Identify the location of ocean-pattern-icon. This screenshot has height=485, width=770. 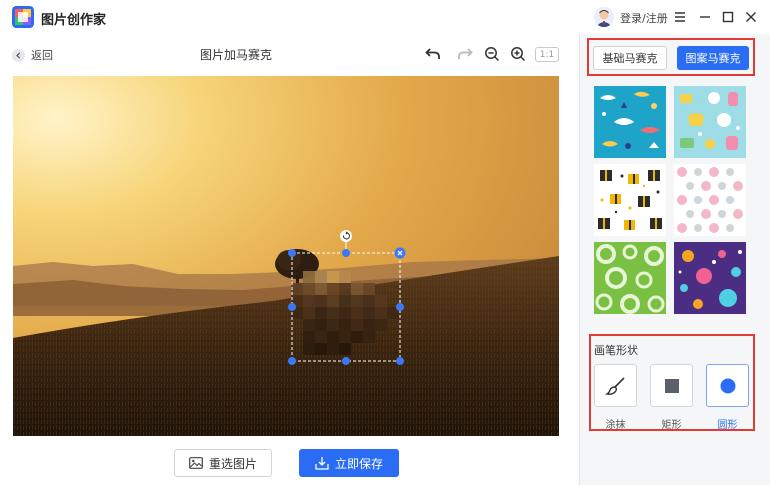
(630, 122).